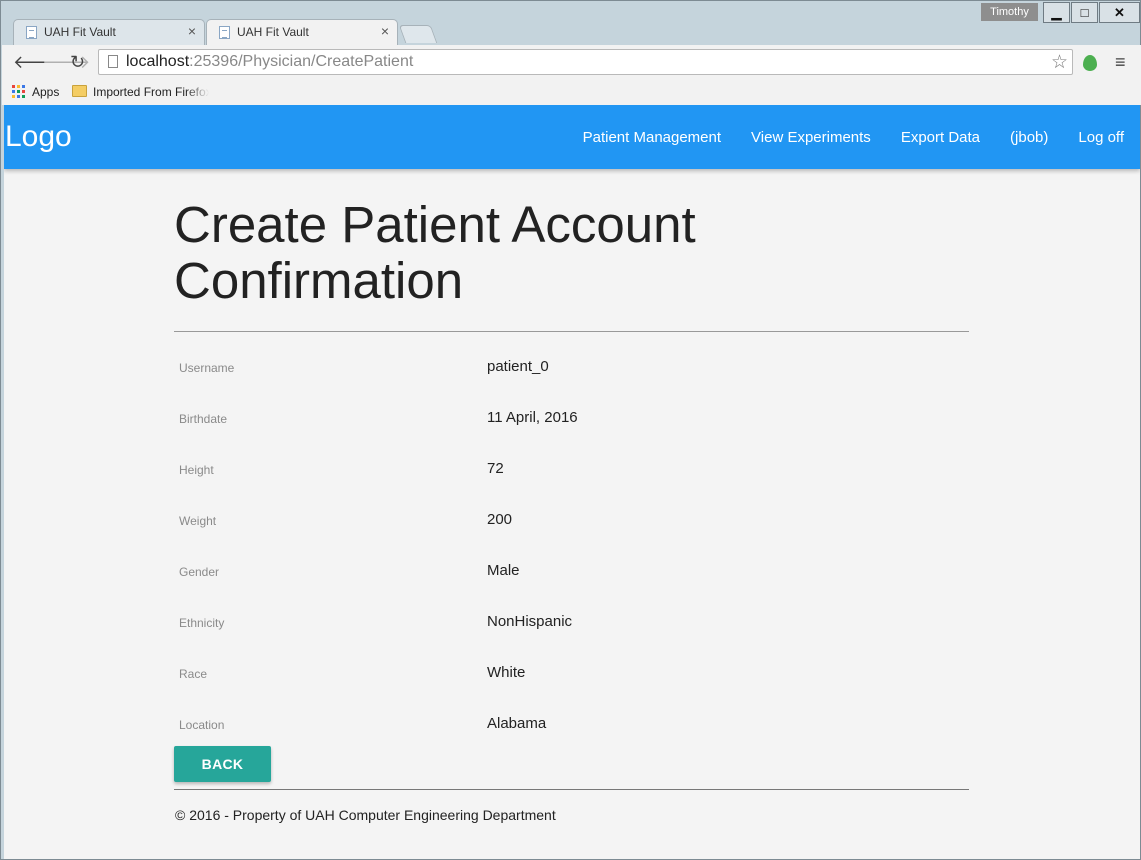 This screenshot has height=860, width=1141. Describe the element at coordinates (199, 572) in the screenshot. I see `field-label: Gender` at that location.